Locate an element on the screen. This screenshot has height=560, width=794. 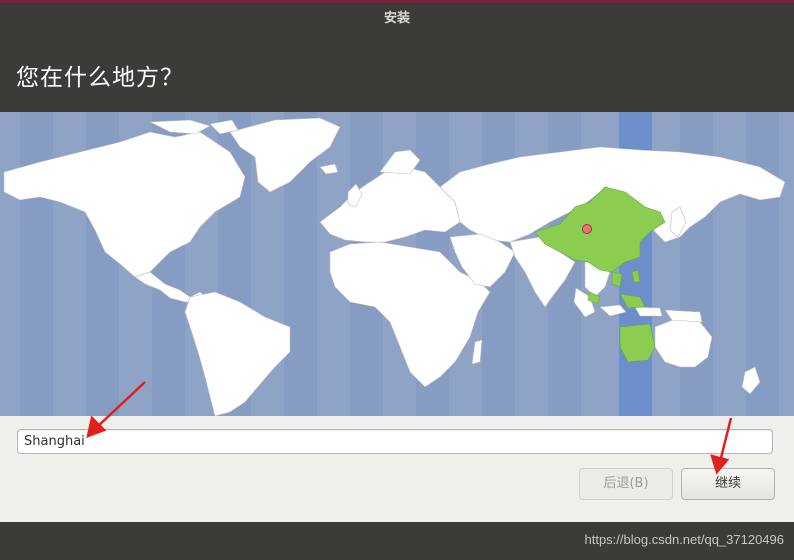
location-input is located at coordinates (395, 441).